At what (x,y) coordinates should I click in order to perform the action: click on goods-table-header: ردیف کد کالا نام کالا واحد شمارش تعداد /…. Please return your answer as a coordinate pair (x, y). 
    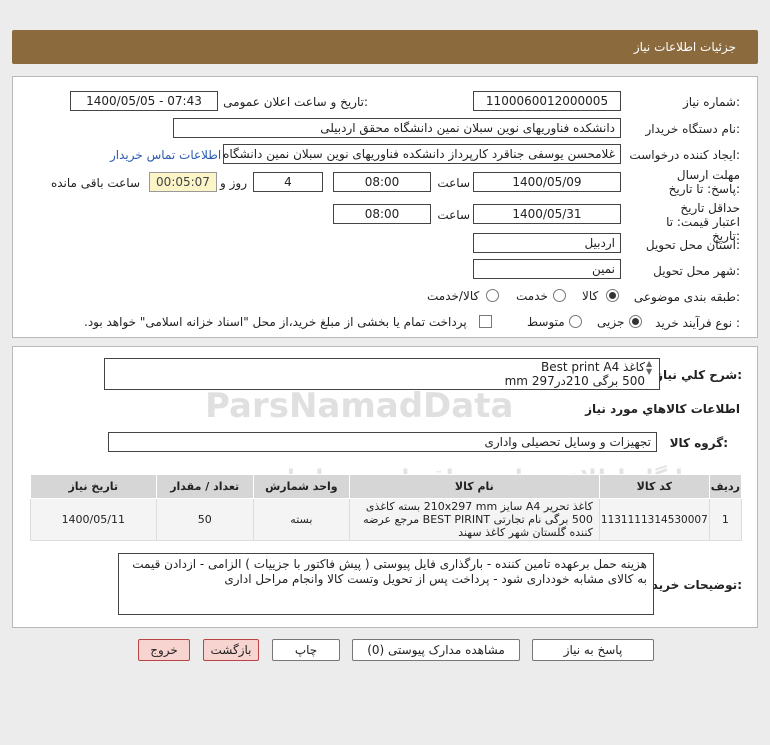
    Looking at the image, I should click on (386, 486).